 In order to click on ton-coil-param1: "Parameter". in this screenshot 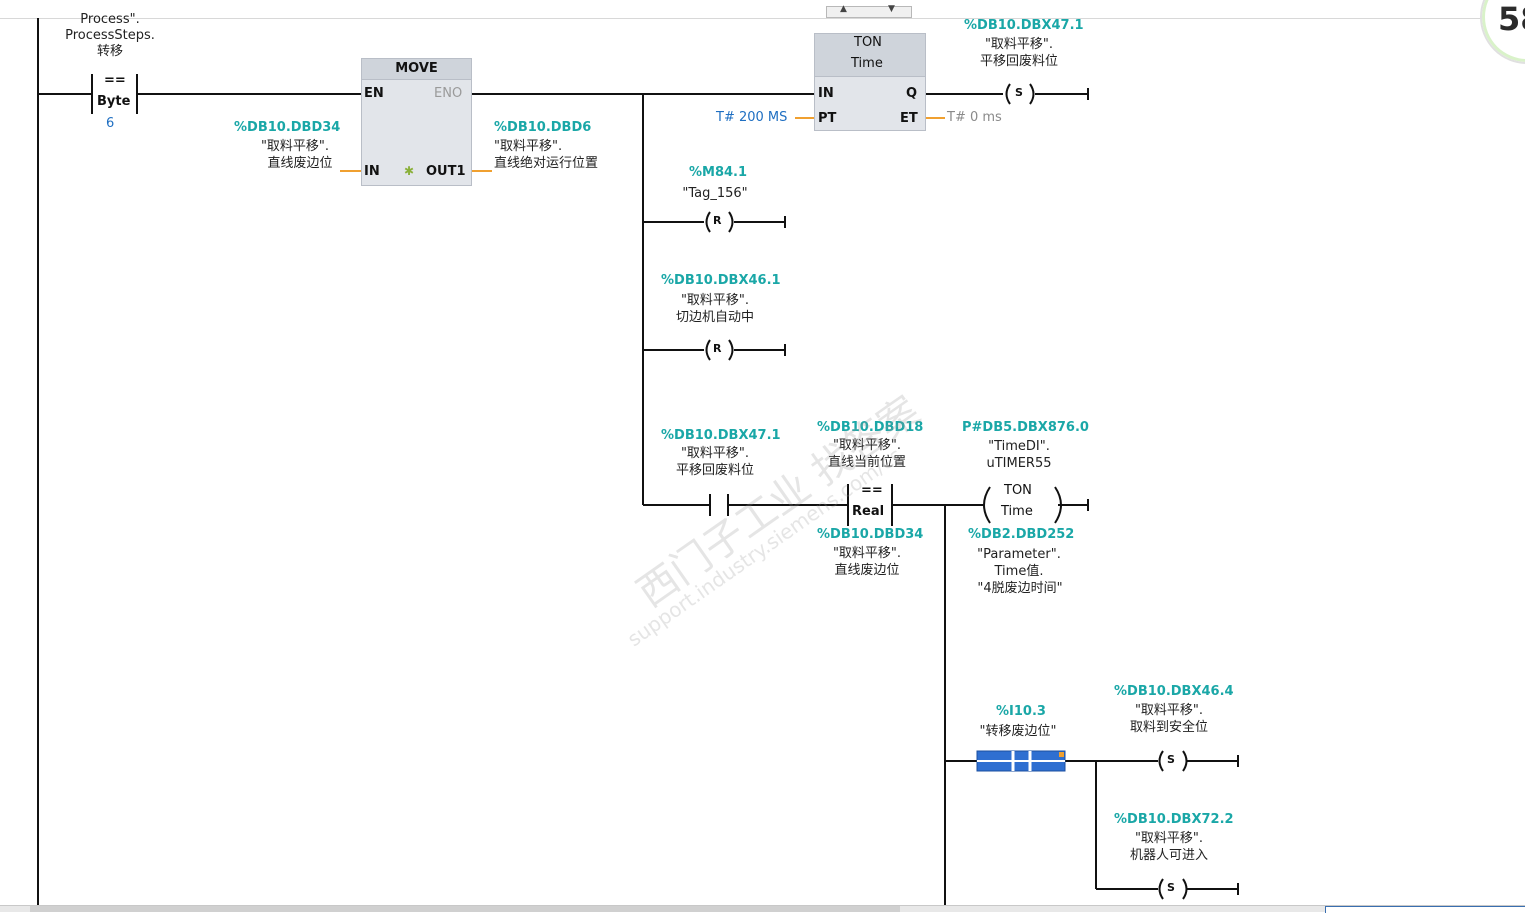, I will do `click(1019, 554)`.